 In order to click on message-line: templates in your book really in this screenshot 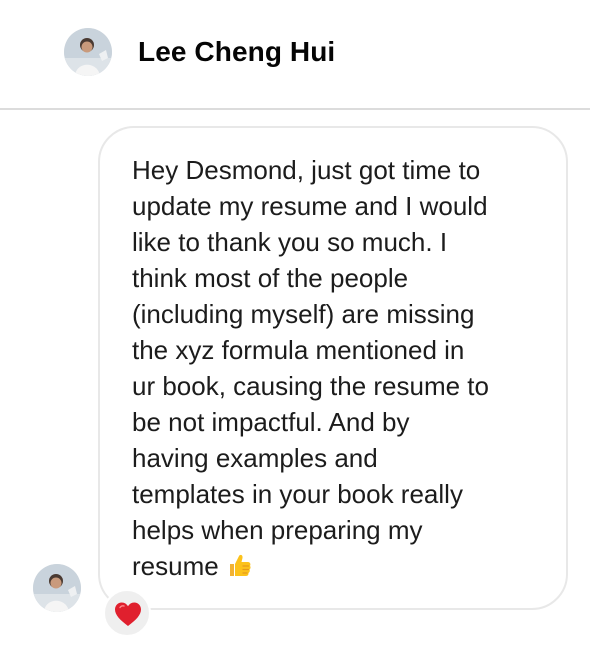, I will do `click(297, 494)`.